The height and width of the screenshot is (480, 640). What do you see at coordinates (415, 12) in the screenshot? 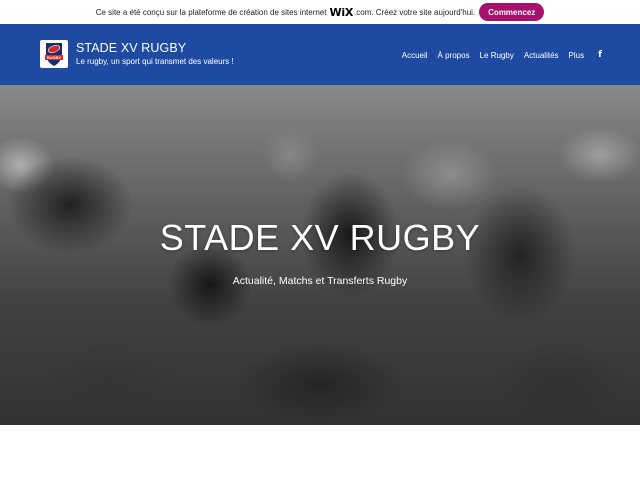
I see `wix-promo-text-after: .com. Créez votre site aujourd'hui.` at bounding box center [415, 12].